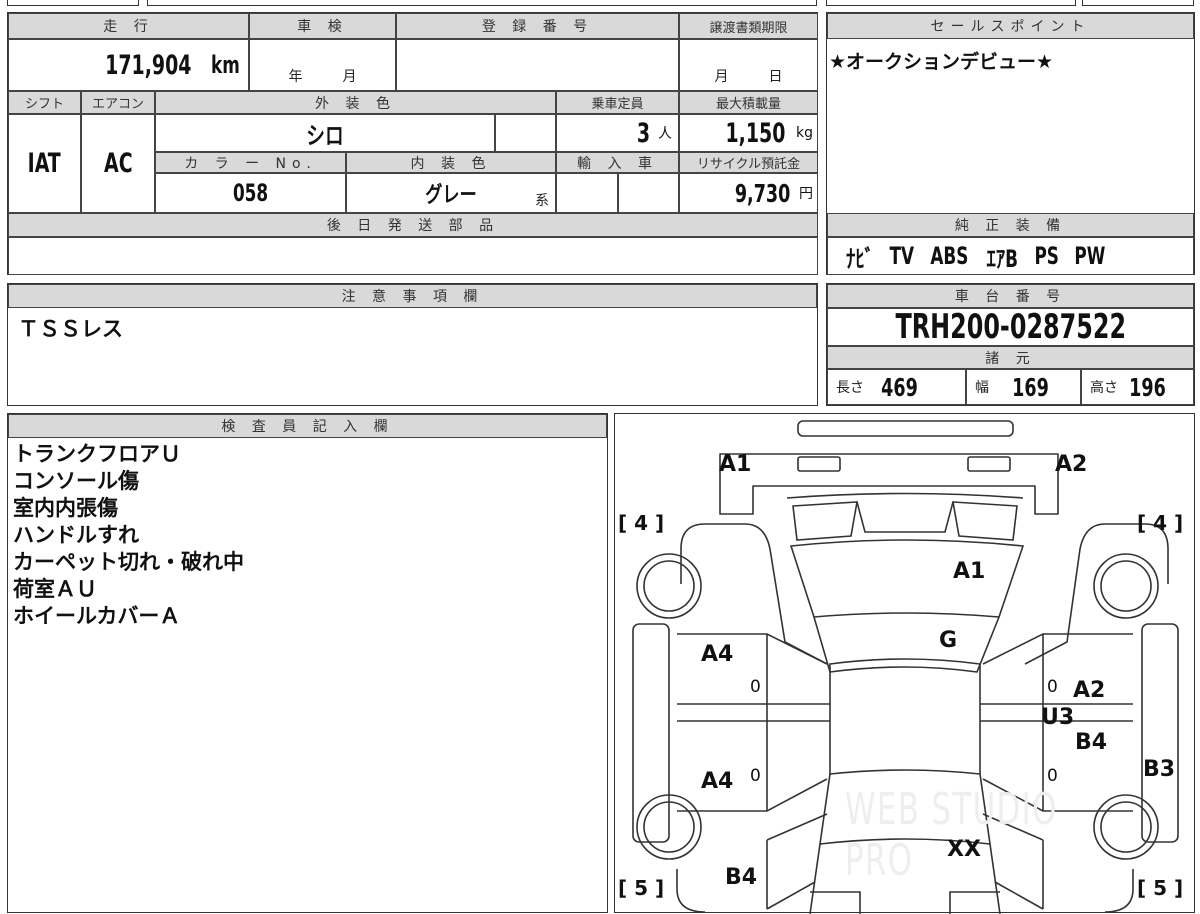  I want to click on height-value: 196, so click(1147, 387).